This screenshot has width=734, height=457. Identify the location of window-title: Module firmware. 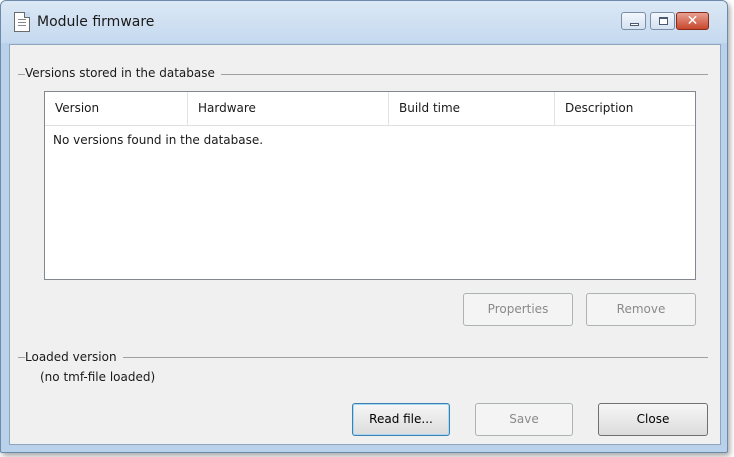
(96, 22).